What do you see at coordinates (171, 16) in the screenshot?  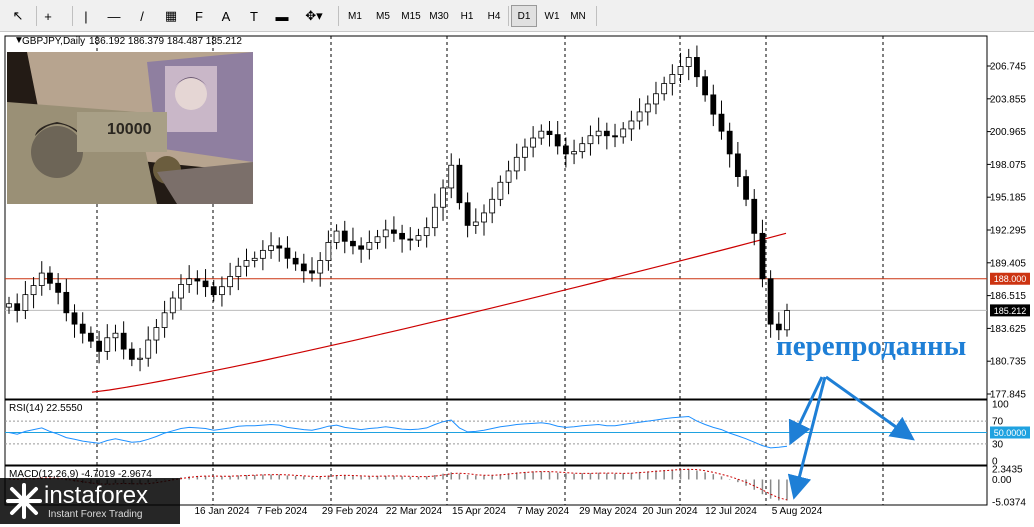 I see `channel-icon: ▦` at bounding box center [171, 16].